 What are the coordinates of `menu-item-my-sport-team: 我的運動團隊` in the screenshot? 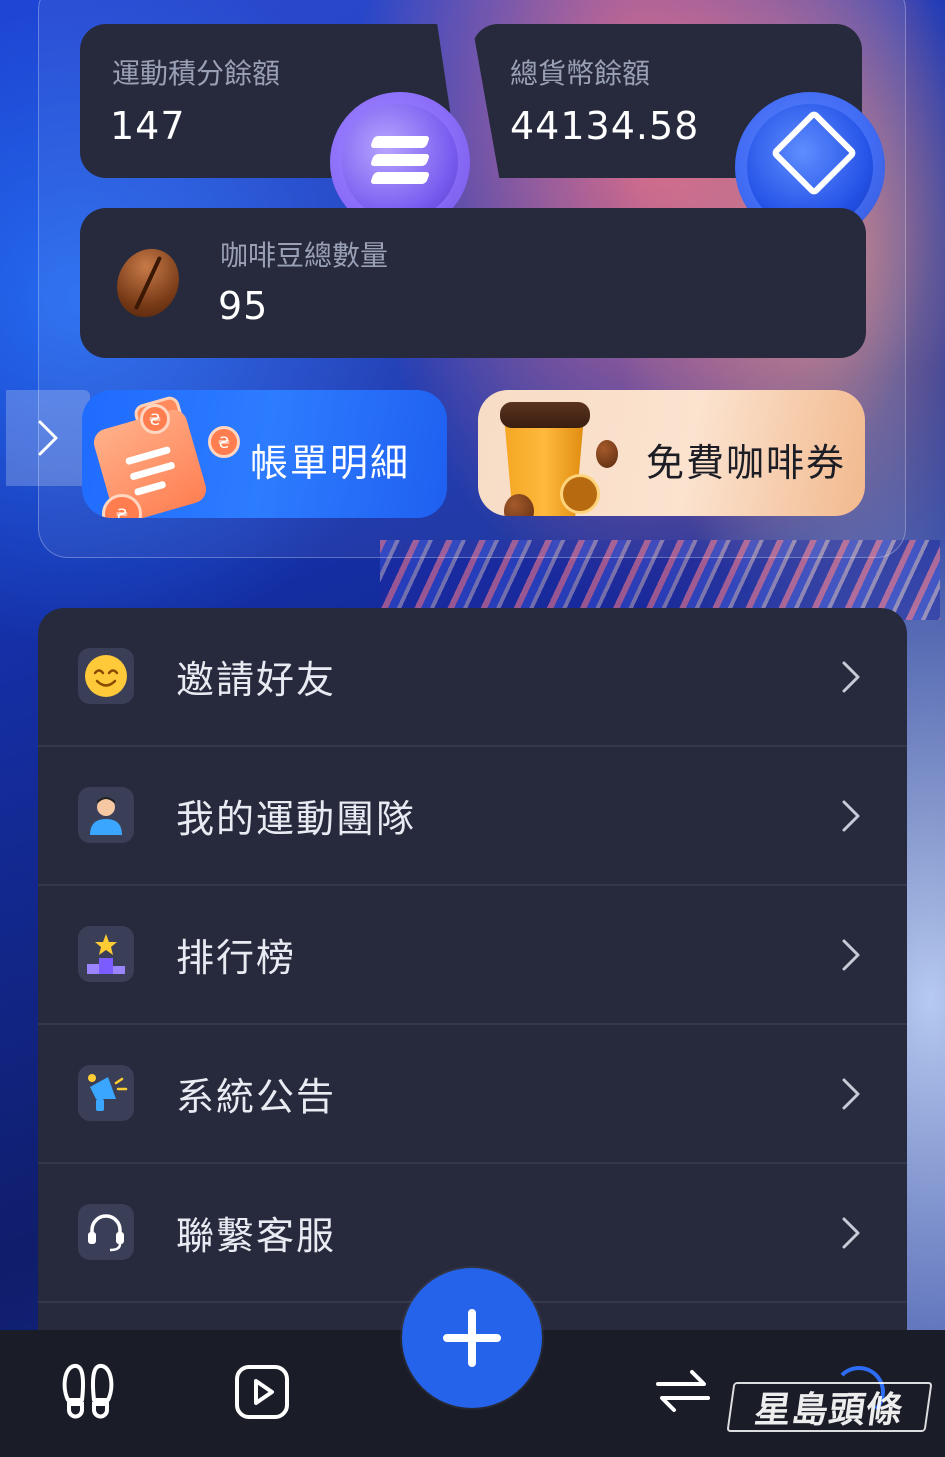 It's located at (472, 816).